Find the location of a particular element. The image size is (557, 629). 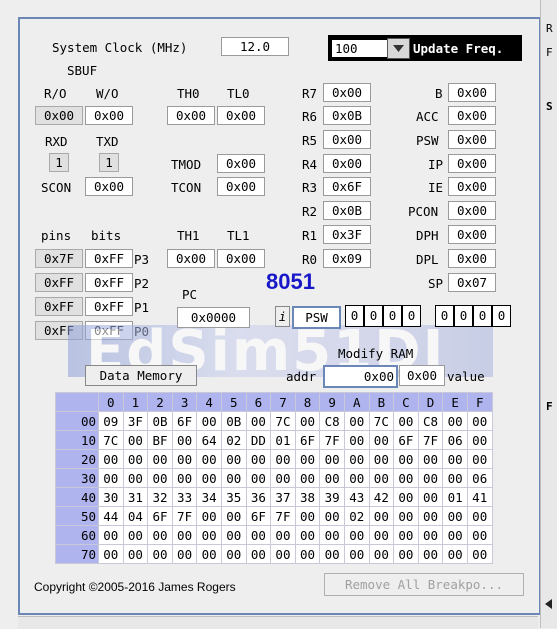

value-input: 0x00 is located at coordinates (422, 375).